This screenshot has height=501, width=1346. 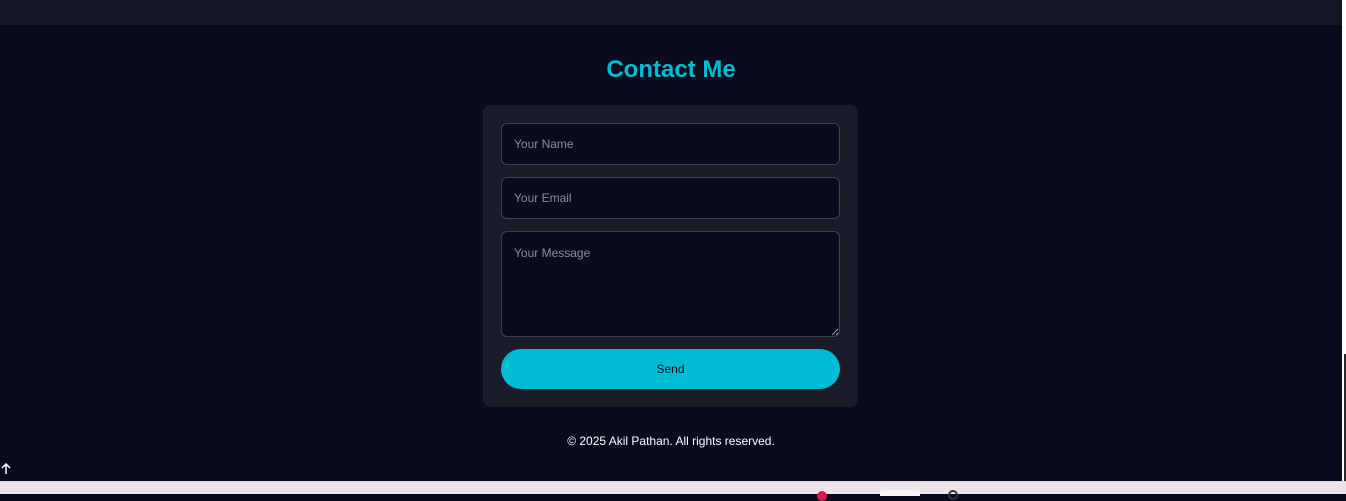 I want to click on email-input, so click(x=670, y=198).